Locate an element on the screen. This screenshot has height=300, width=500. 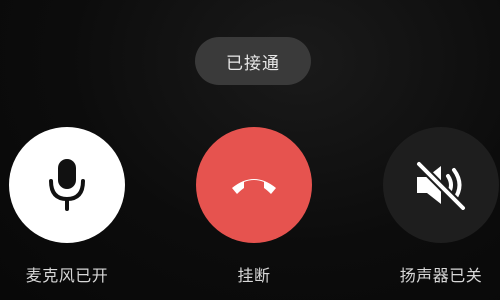
speaker-button is located at coordinates (441, 185).